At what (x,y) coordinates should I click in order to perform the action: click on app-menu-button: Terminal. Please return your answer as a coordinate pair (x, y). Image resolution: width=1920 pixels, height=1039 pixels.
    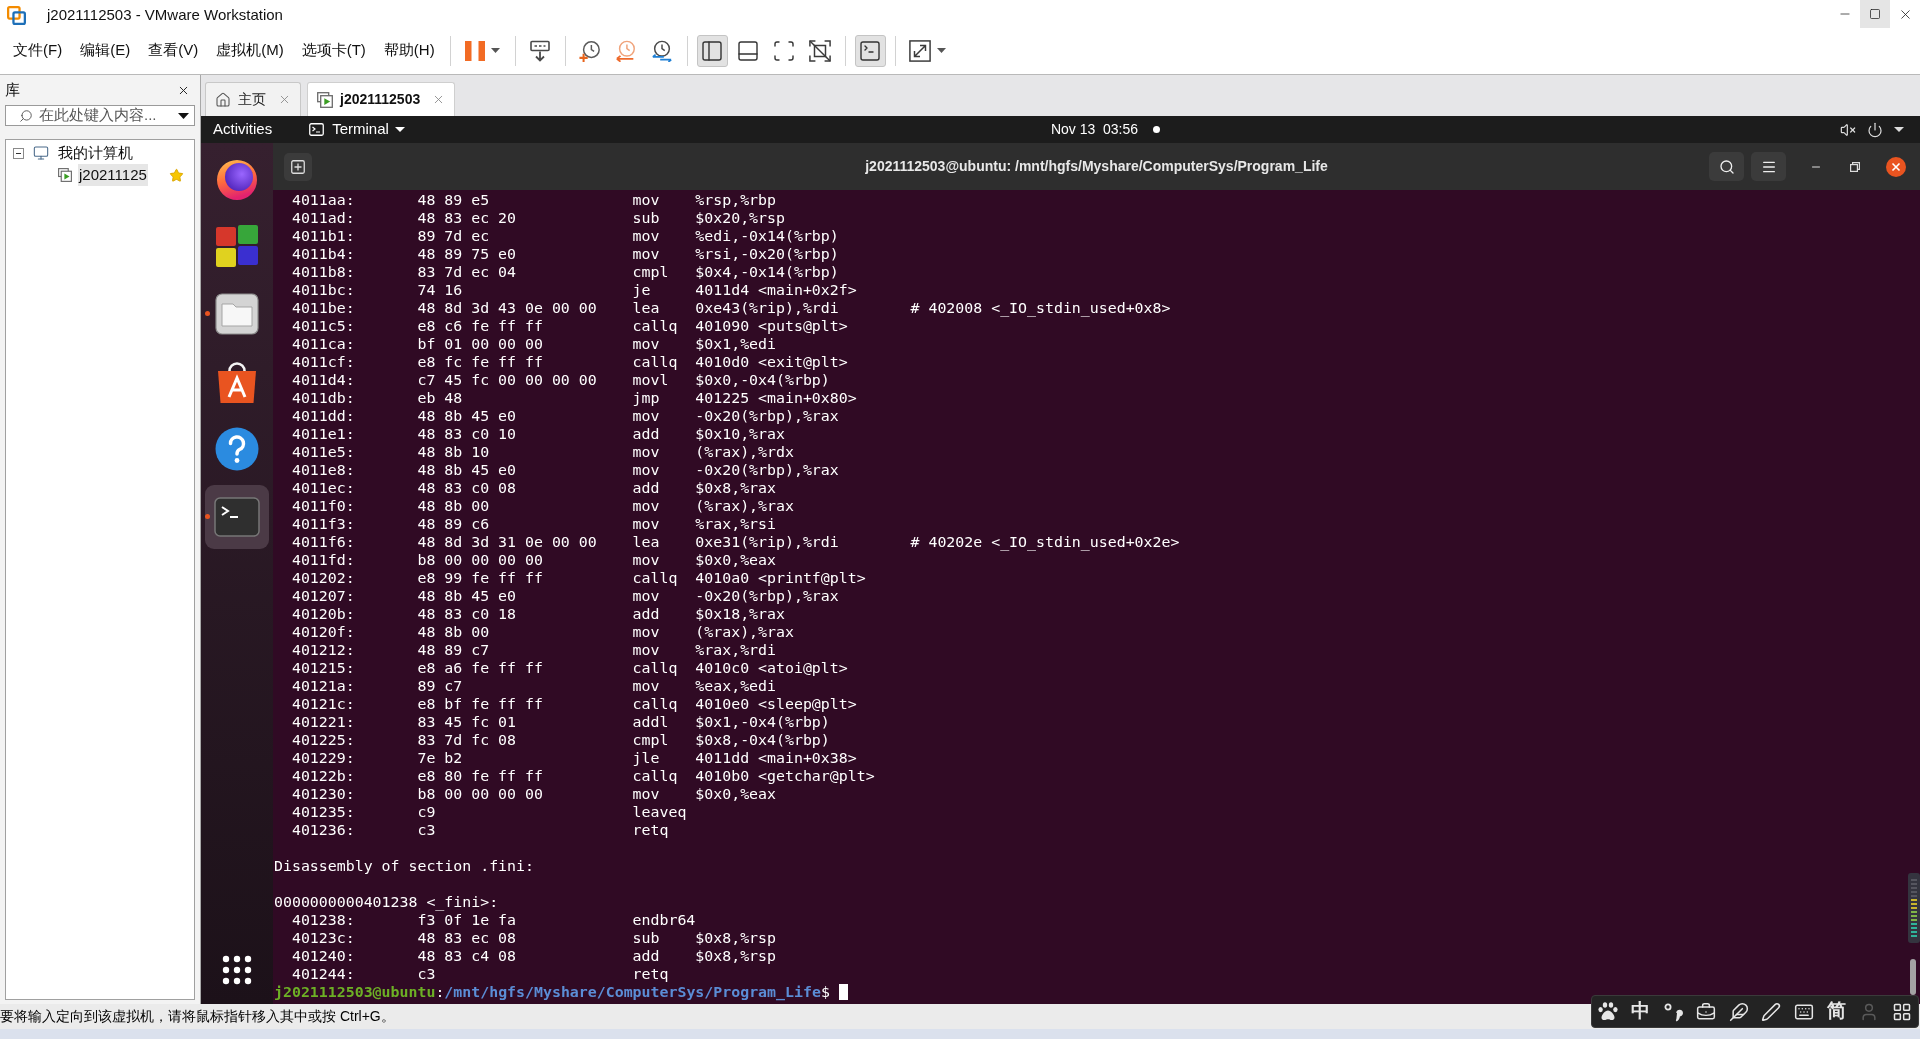
    Looking at the image, I should click on (357, 129).